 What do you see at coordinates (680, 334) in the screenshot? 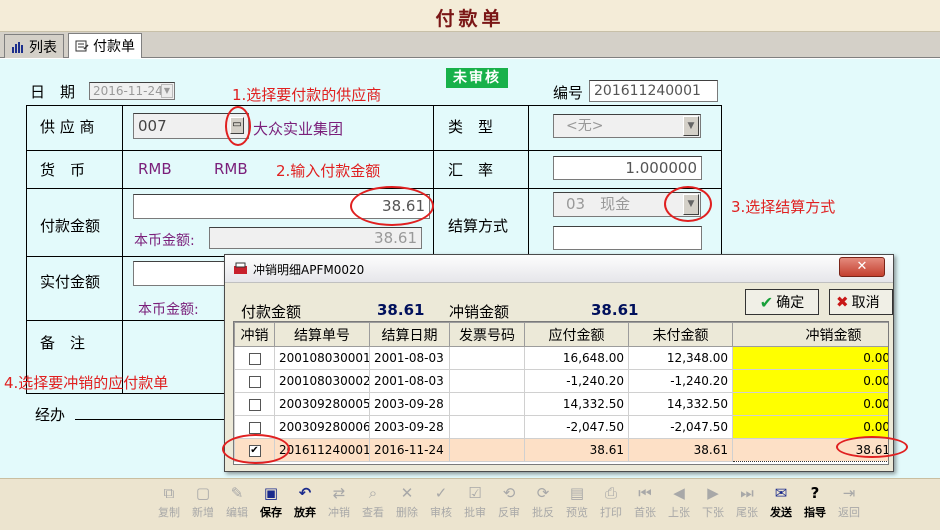
I see `col-header-unpaid: 未付金额` at bounding box center [680, 334].